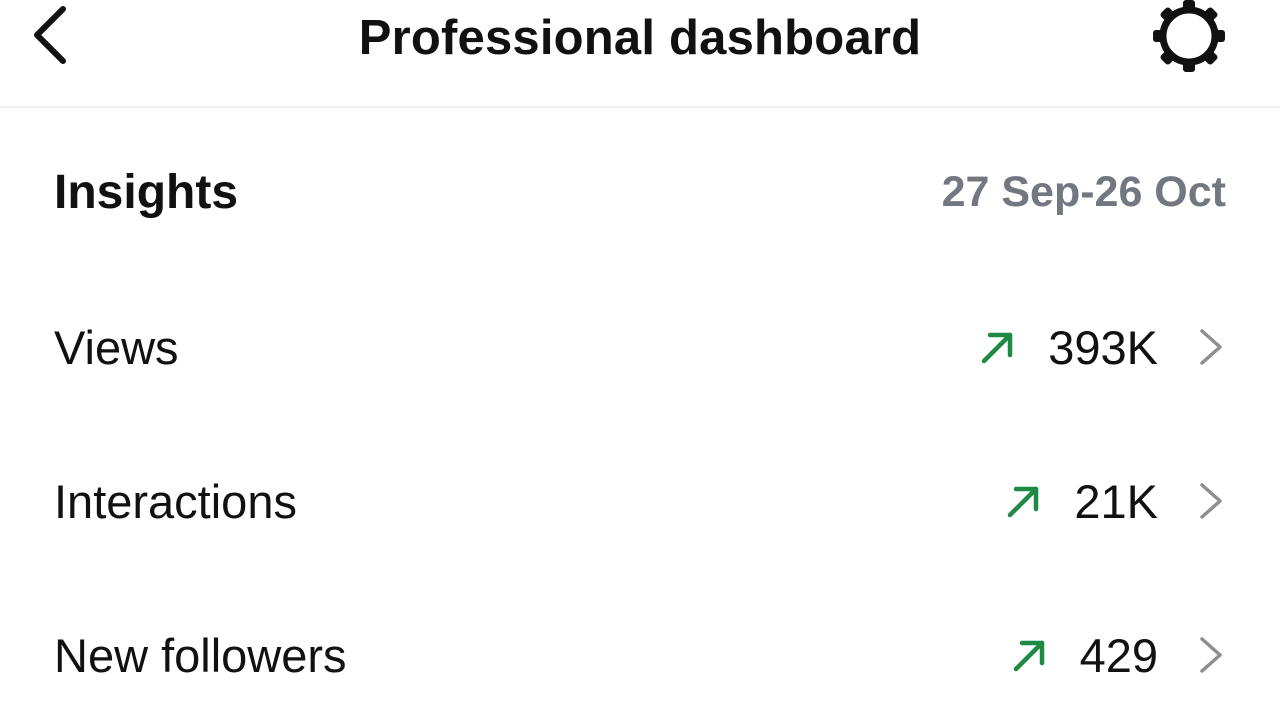 This screenshot has height=720, width=1280. Describe the element at coordinates (175, 501) in the screenshot. I see `row-label: Interactions` at that location.